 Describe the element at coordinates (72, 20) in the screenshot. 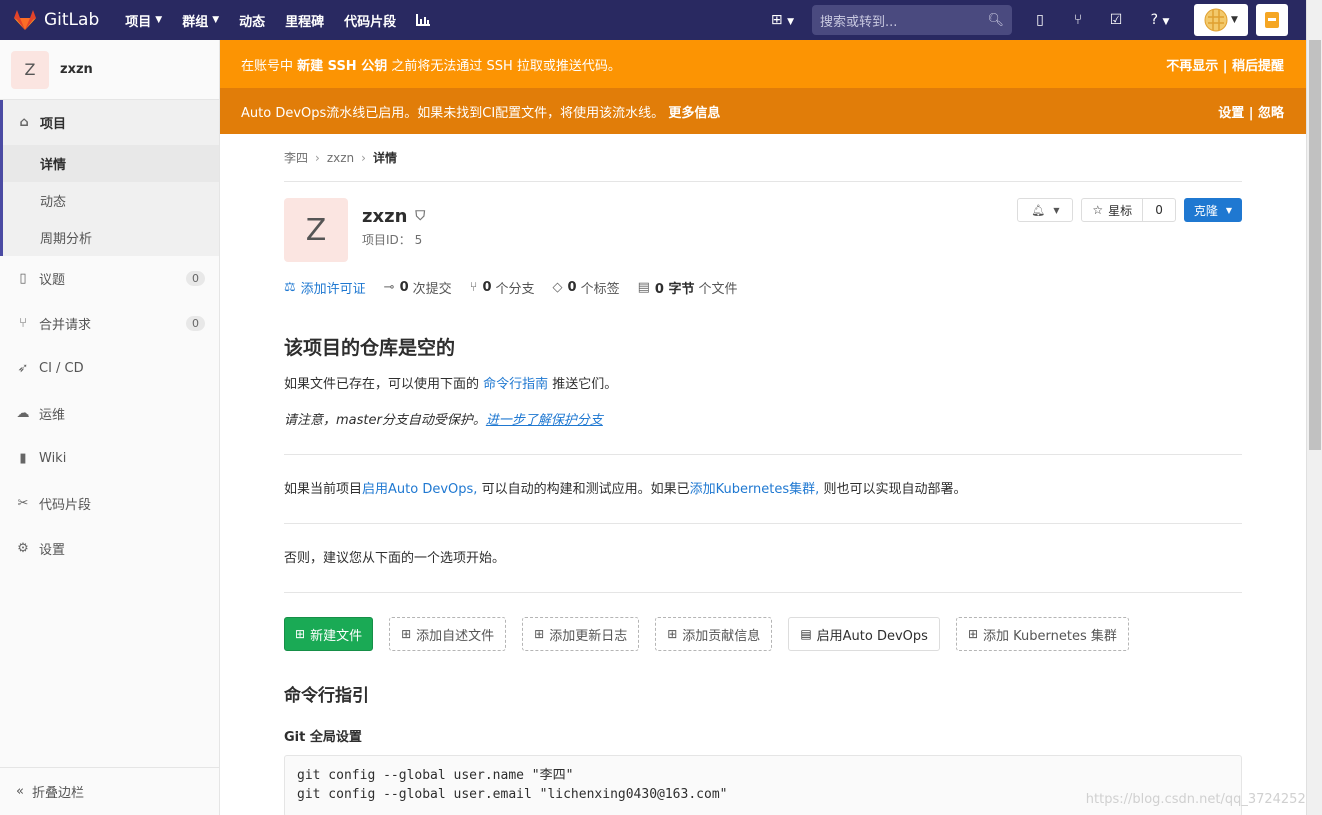

I see `brand-name: GitLab` at that location.